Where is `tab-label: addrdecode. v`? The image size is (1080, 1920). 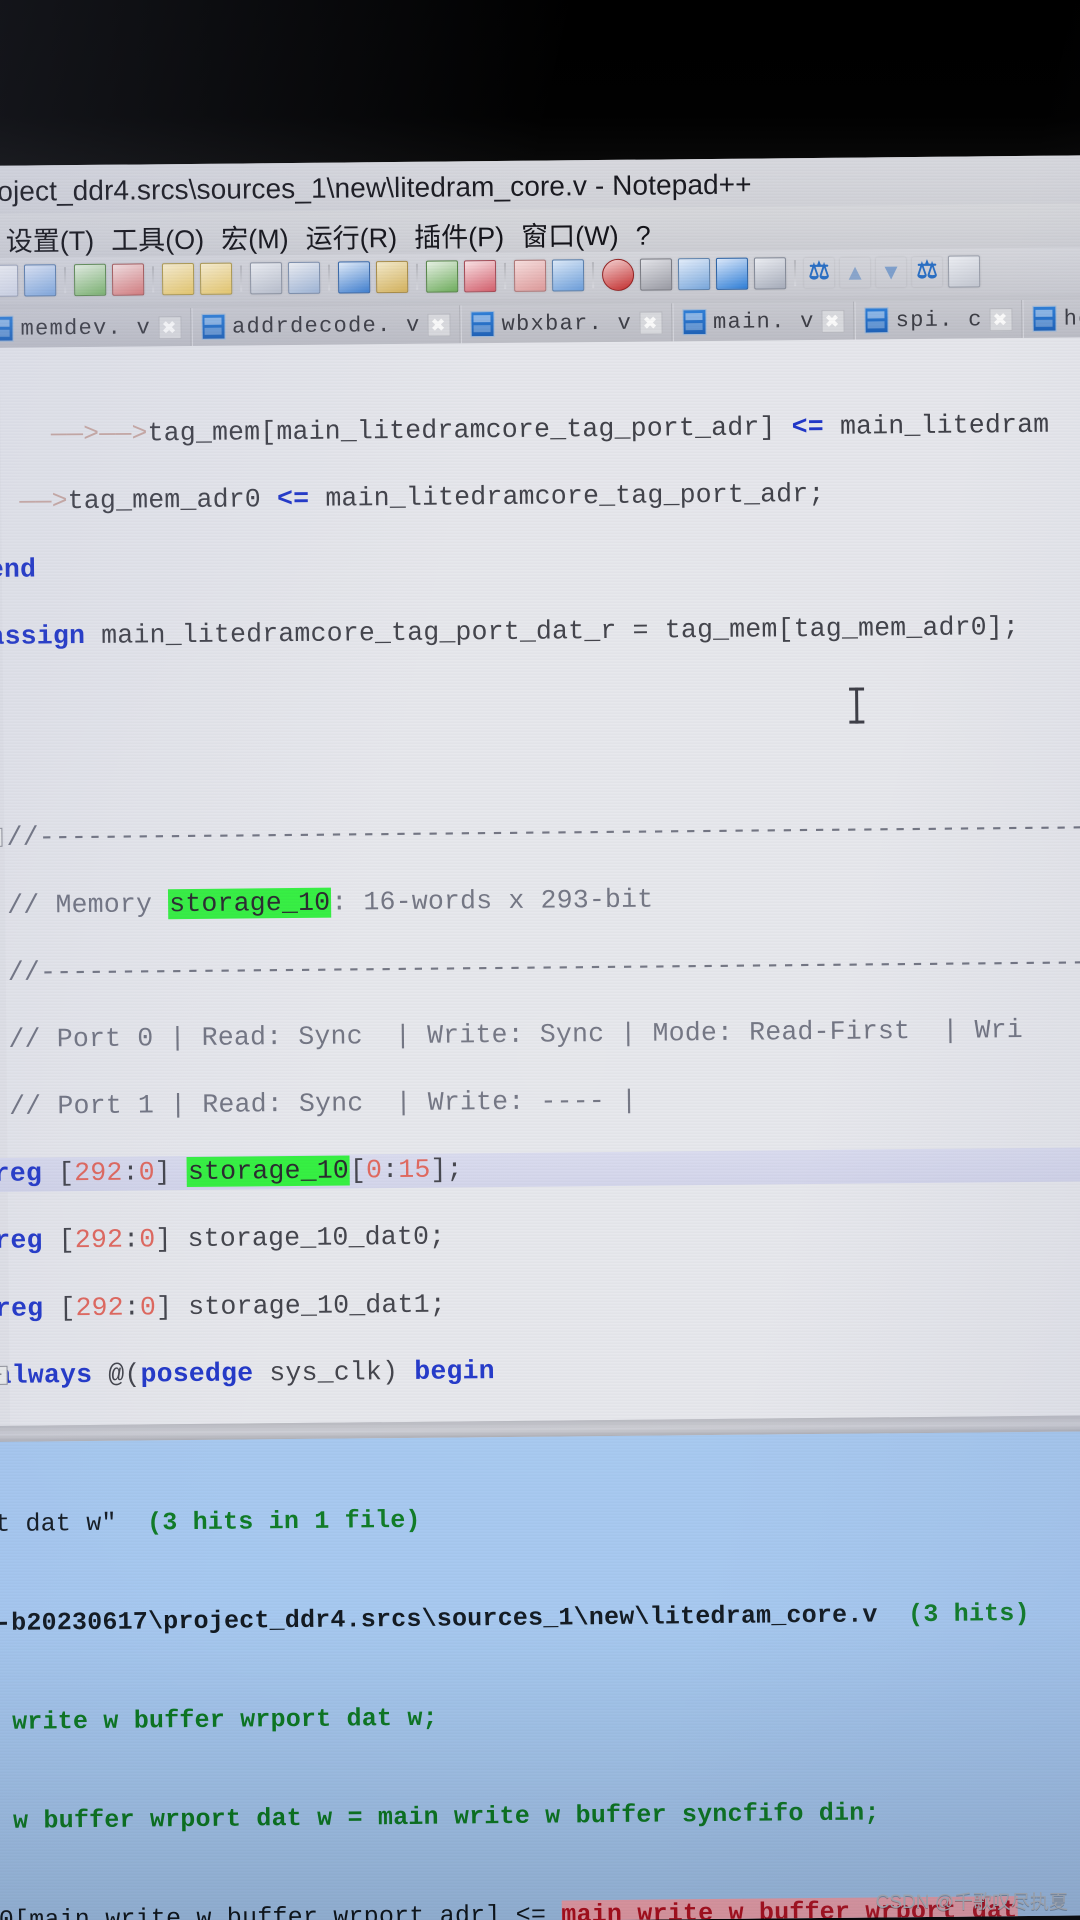
tab-label: addrdecode. v is located at coordinates (326, 326).